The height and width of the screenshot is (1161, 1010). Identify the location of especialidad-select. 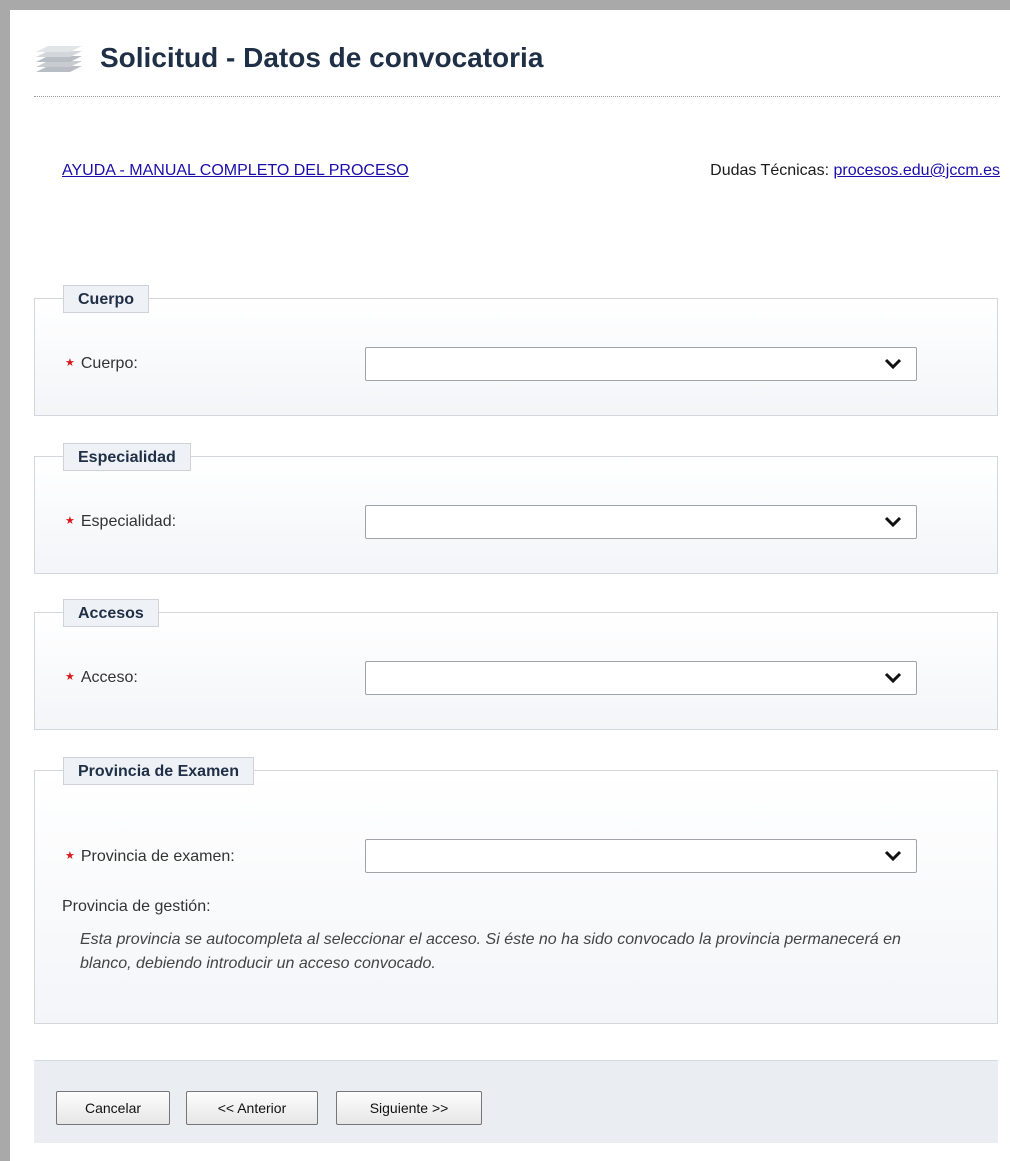
(641, 522).